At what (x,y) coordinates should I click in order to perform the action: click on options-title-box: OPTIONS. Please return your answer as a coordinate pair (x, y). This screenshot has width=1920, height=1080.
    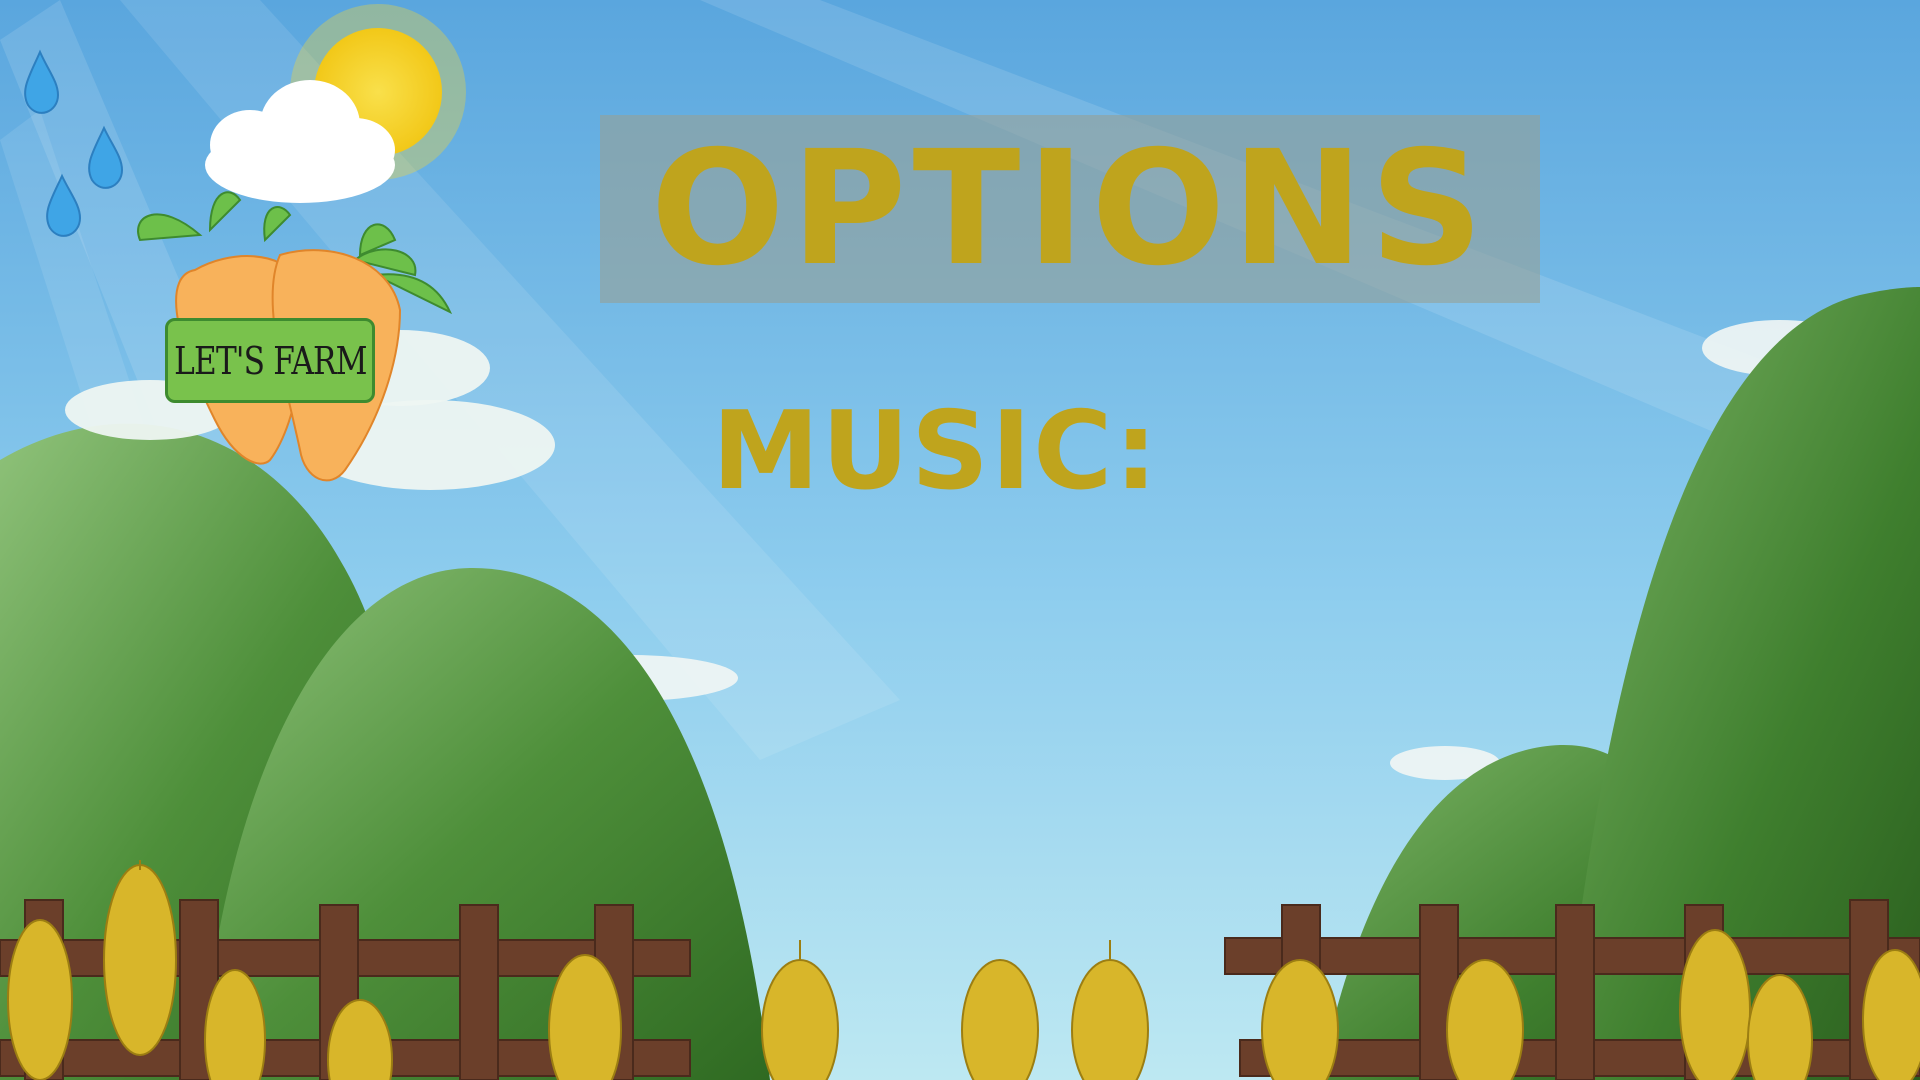
    Looking at the image, I should click on (1070, 209).